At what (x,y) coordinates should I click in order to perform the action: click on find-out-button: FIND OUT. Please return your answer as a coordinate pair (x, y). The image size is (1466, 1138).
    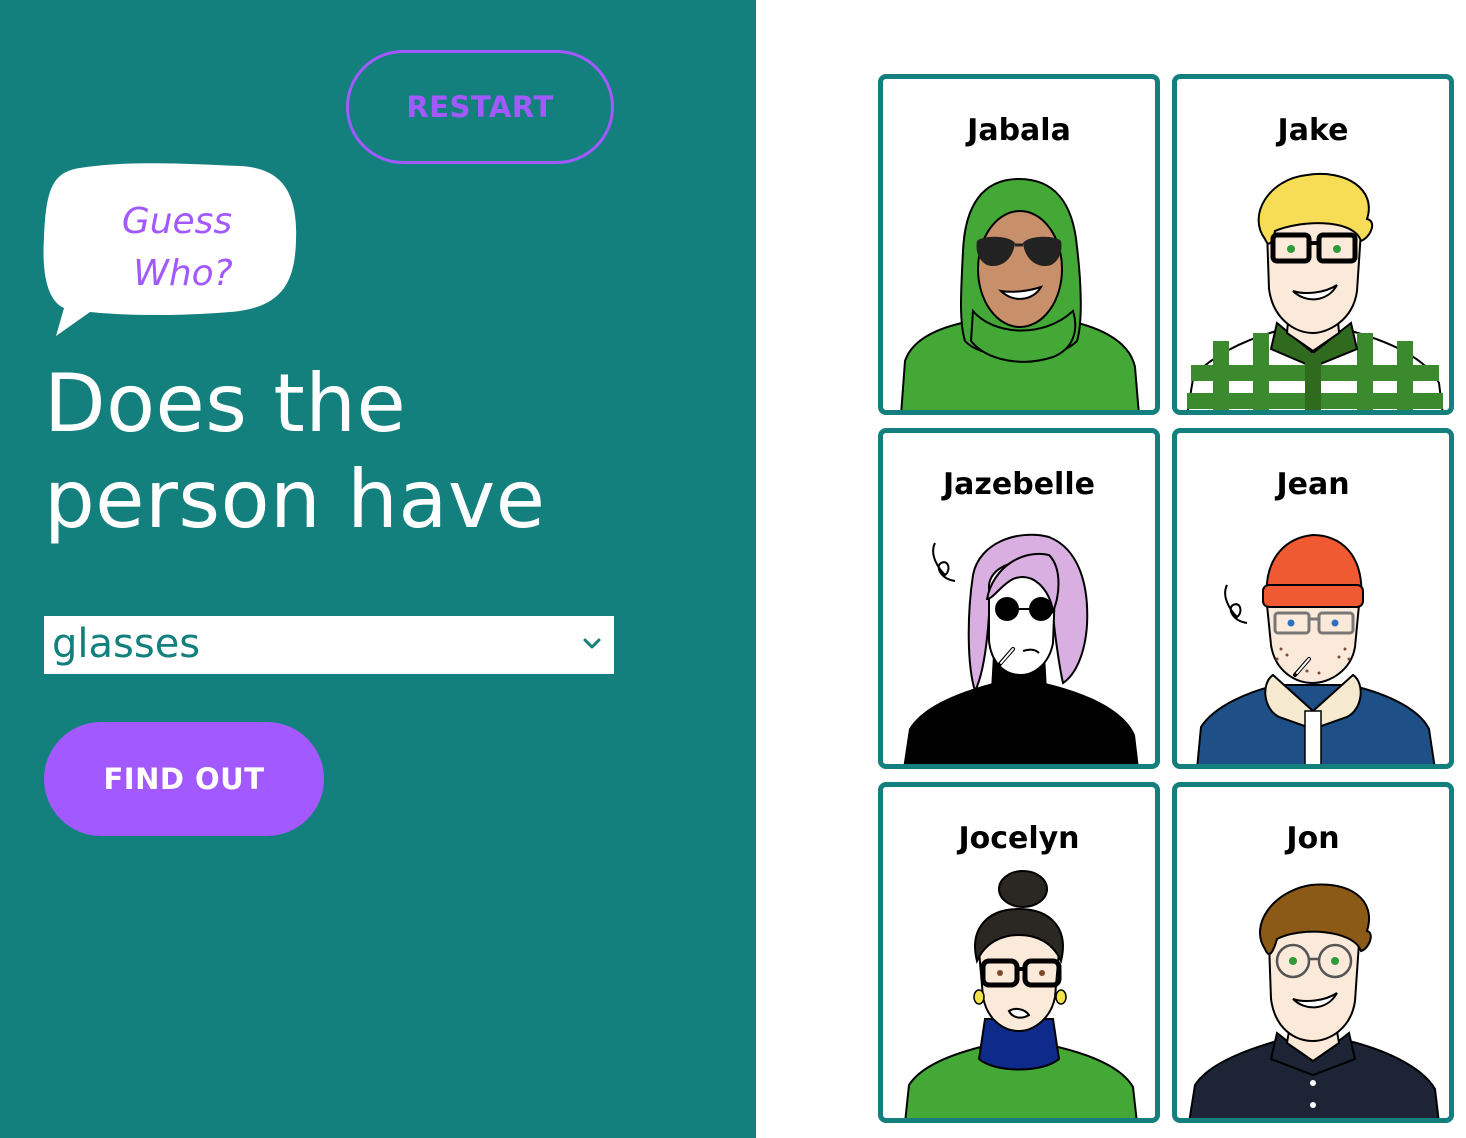
    Looking at the image, I should click on (184, 779).